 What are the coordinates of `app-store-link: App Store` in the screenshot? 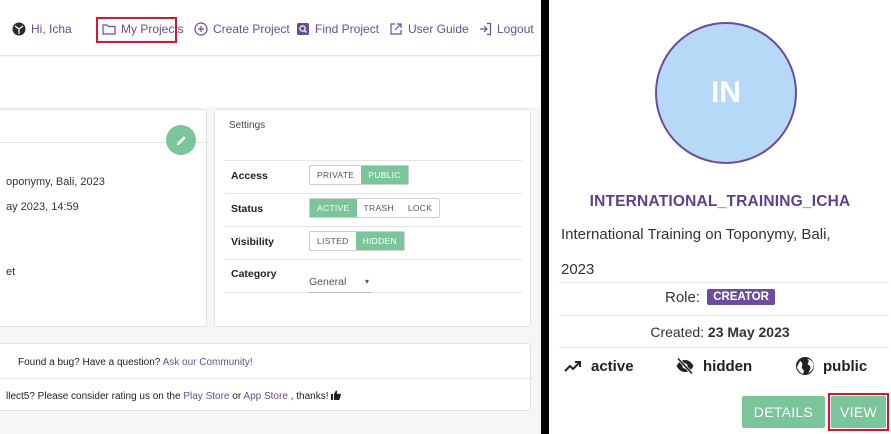 It's located at (265, 396).